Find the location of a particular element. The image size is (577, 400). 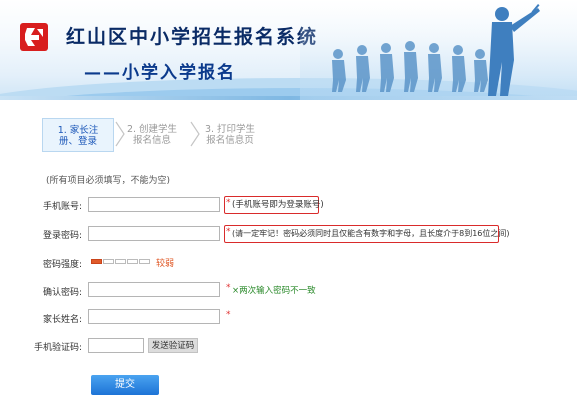

red-square-logo-icon is located at coordinates (34, 37).